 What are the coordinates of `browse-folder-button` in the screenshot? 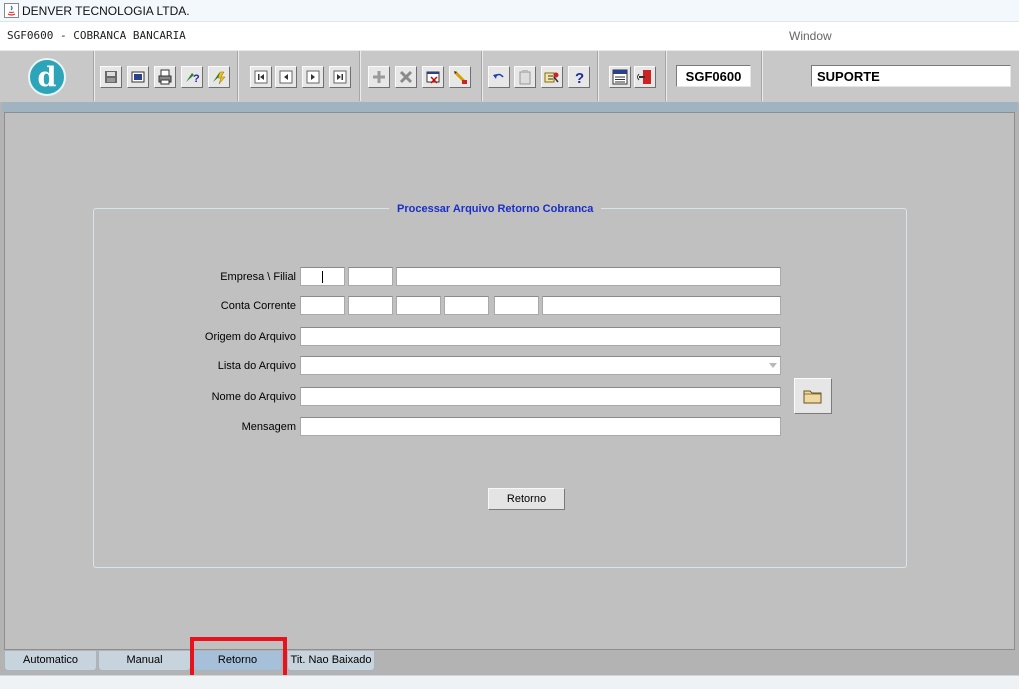 It's located at (813, 396).